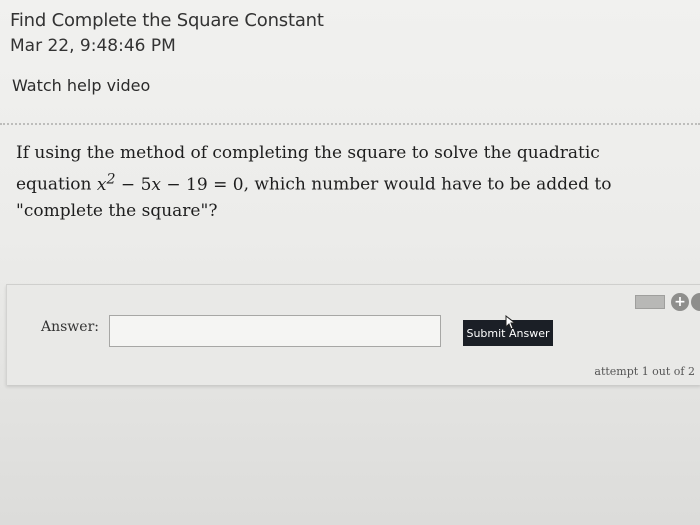 This screenshot has width=700, height=525. I want to click on timestamp: Mar 22, 9:48:46 PM, so click(93, 46).